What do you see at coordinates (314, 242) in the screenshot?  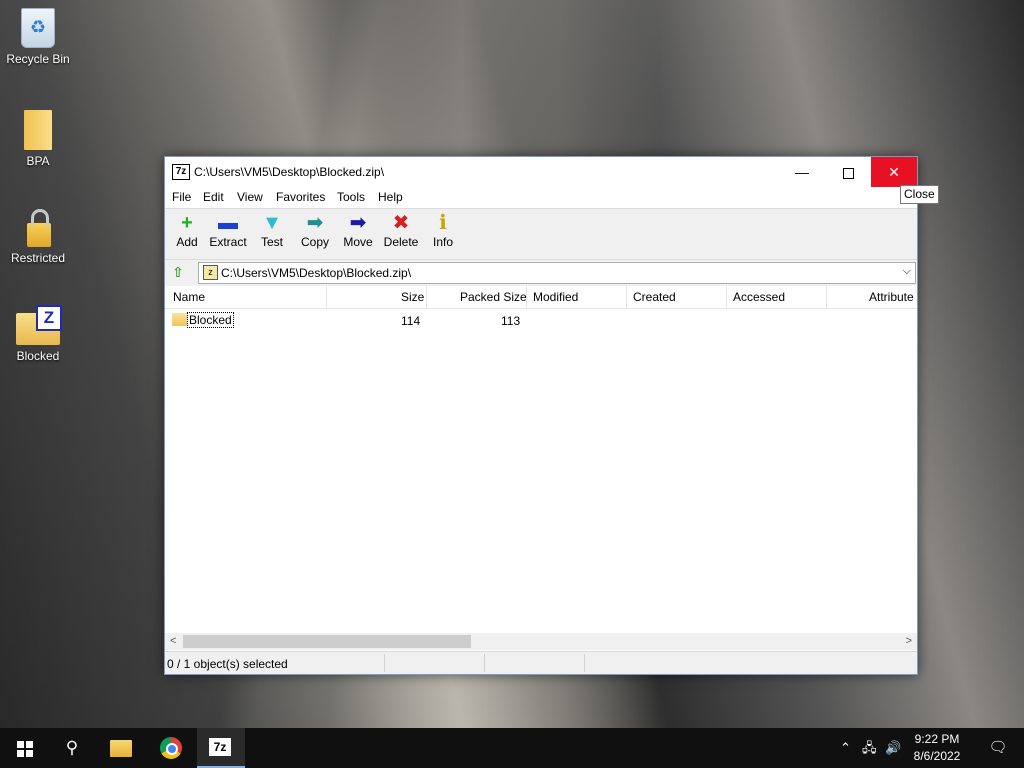 I see `copy-label: Copy` at bounding box center [314, 242].